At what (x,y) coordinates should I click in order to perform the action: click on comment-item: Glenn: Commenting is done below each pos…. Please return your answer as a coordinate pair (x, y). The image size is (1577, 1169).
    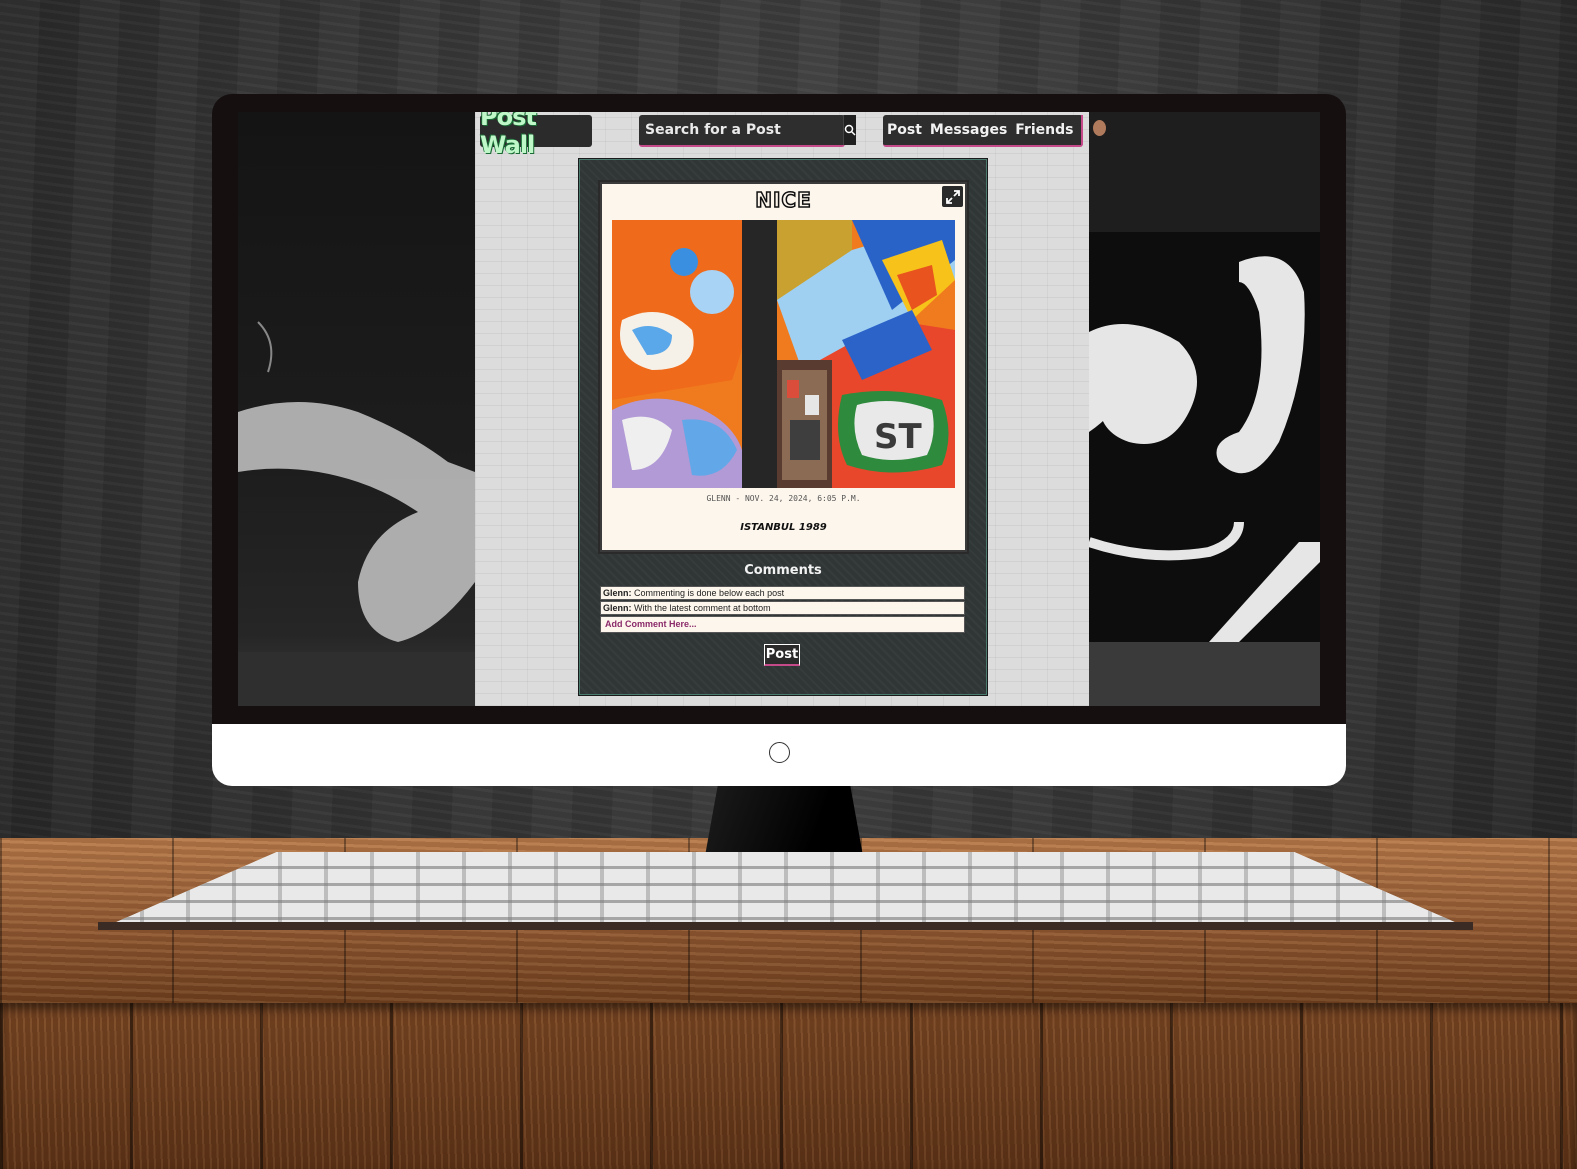
    Looking at the image, I should click on (782, 593).